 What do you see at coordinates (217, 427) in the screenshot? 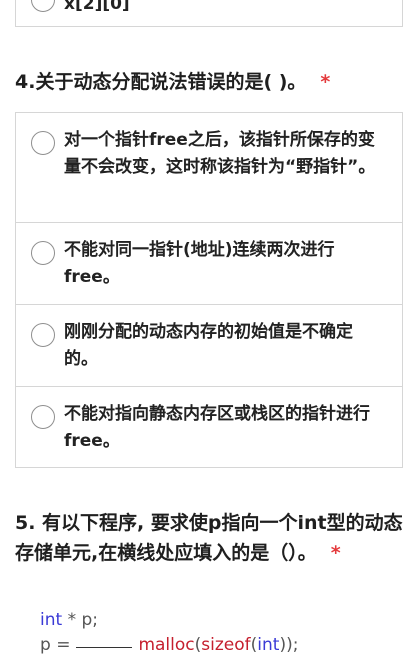
I see `option-text: 不能对指向静态内存区或栈区的指针进行free。` at bounding box center [217, 427].